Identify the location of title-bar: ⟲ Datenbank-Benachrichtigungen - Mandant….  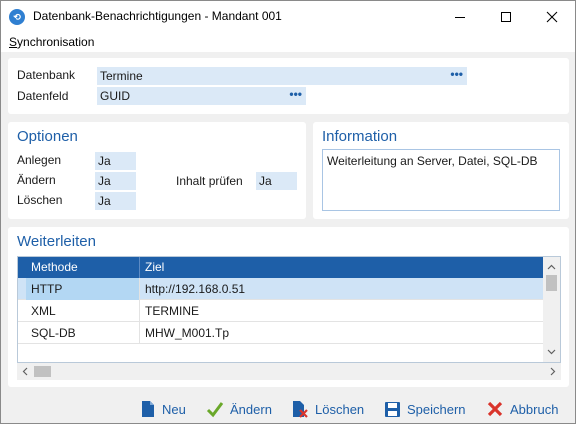
(288, 16).